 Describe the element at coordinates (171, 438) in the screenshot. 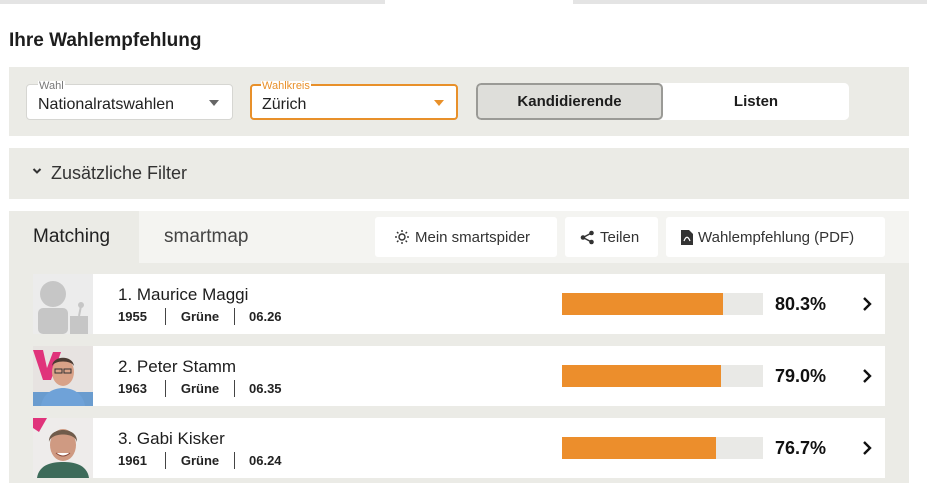

I see `candidate-name: 3. Gabi Kisker` at that location.